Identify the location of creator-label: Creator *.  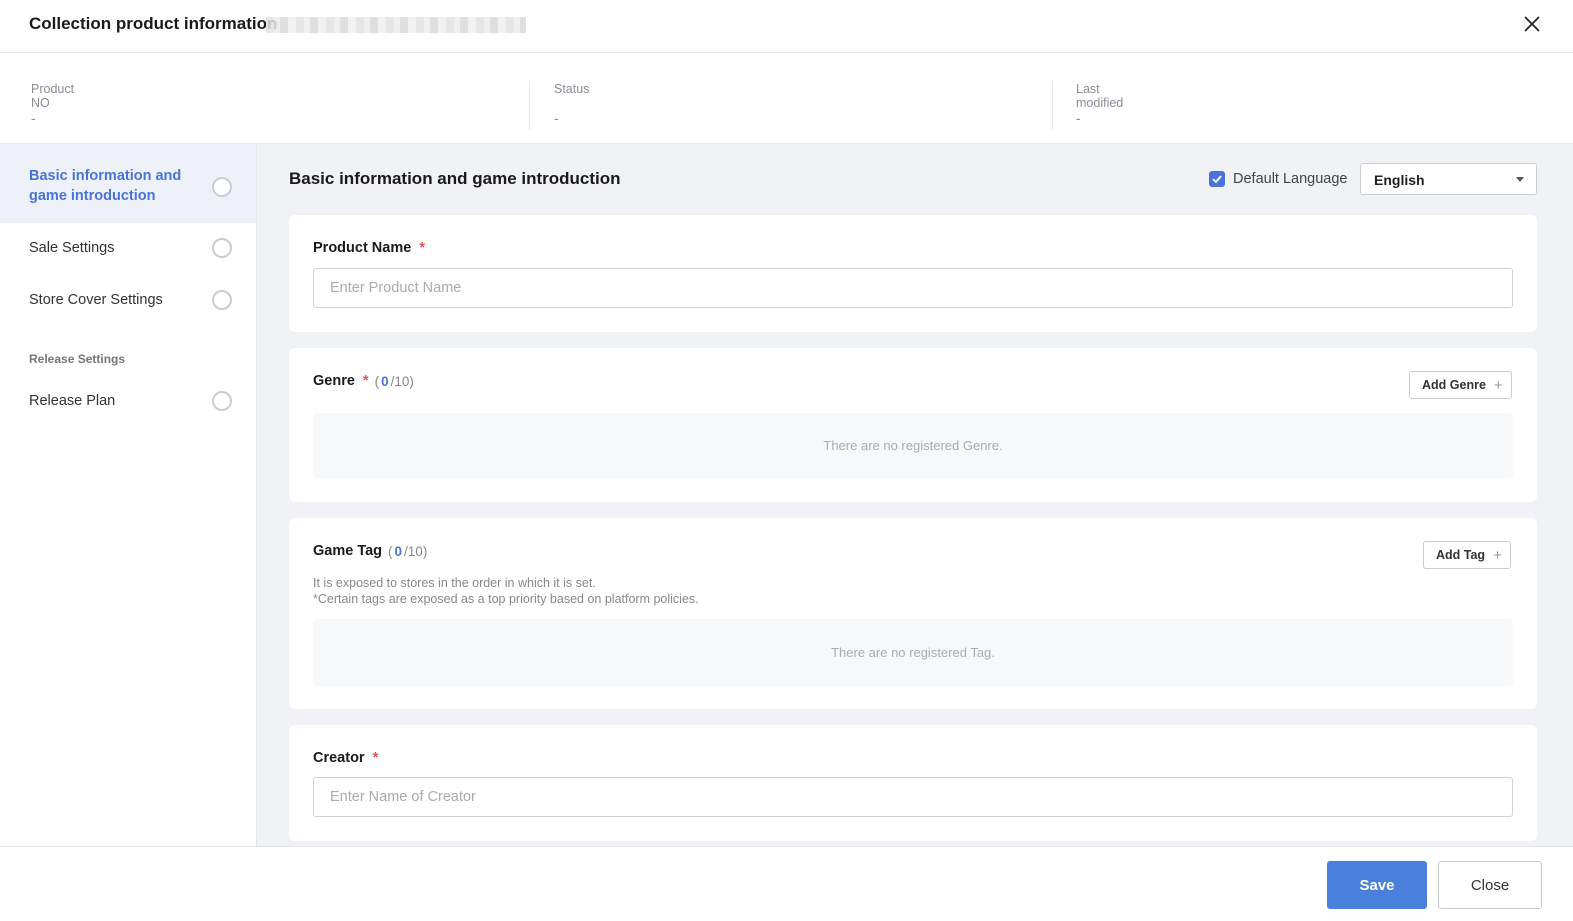
(345, 758).